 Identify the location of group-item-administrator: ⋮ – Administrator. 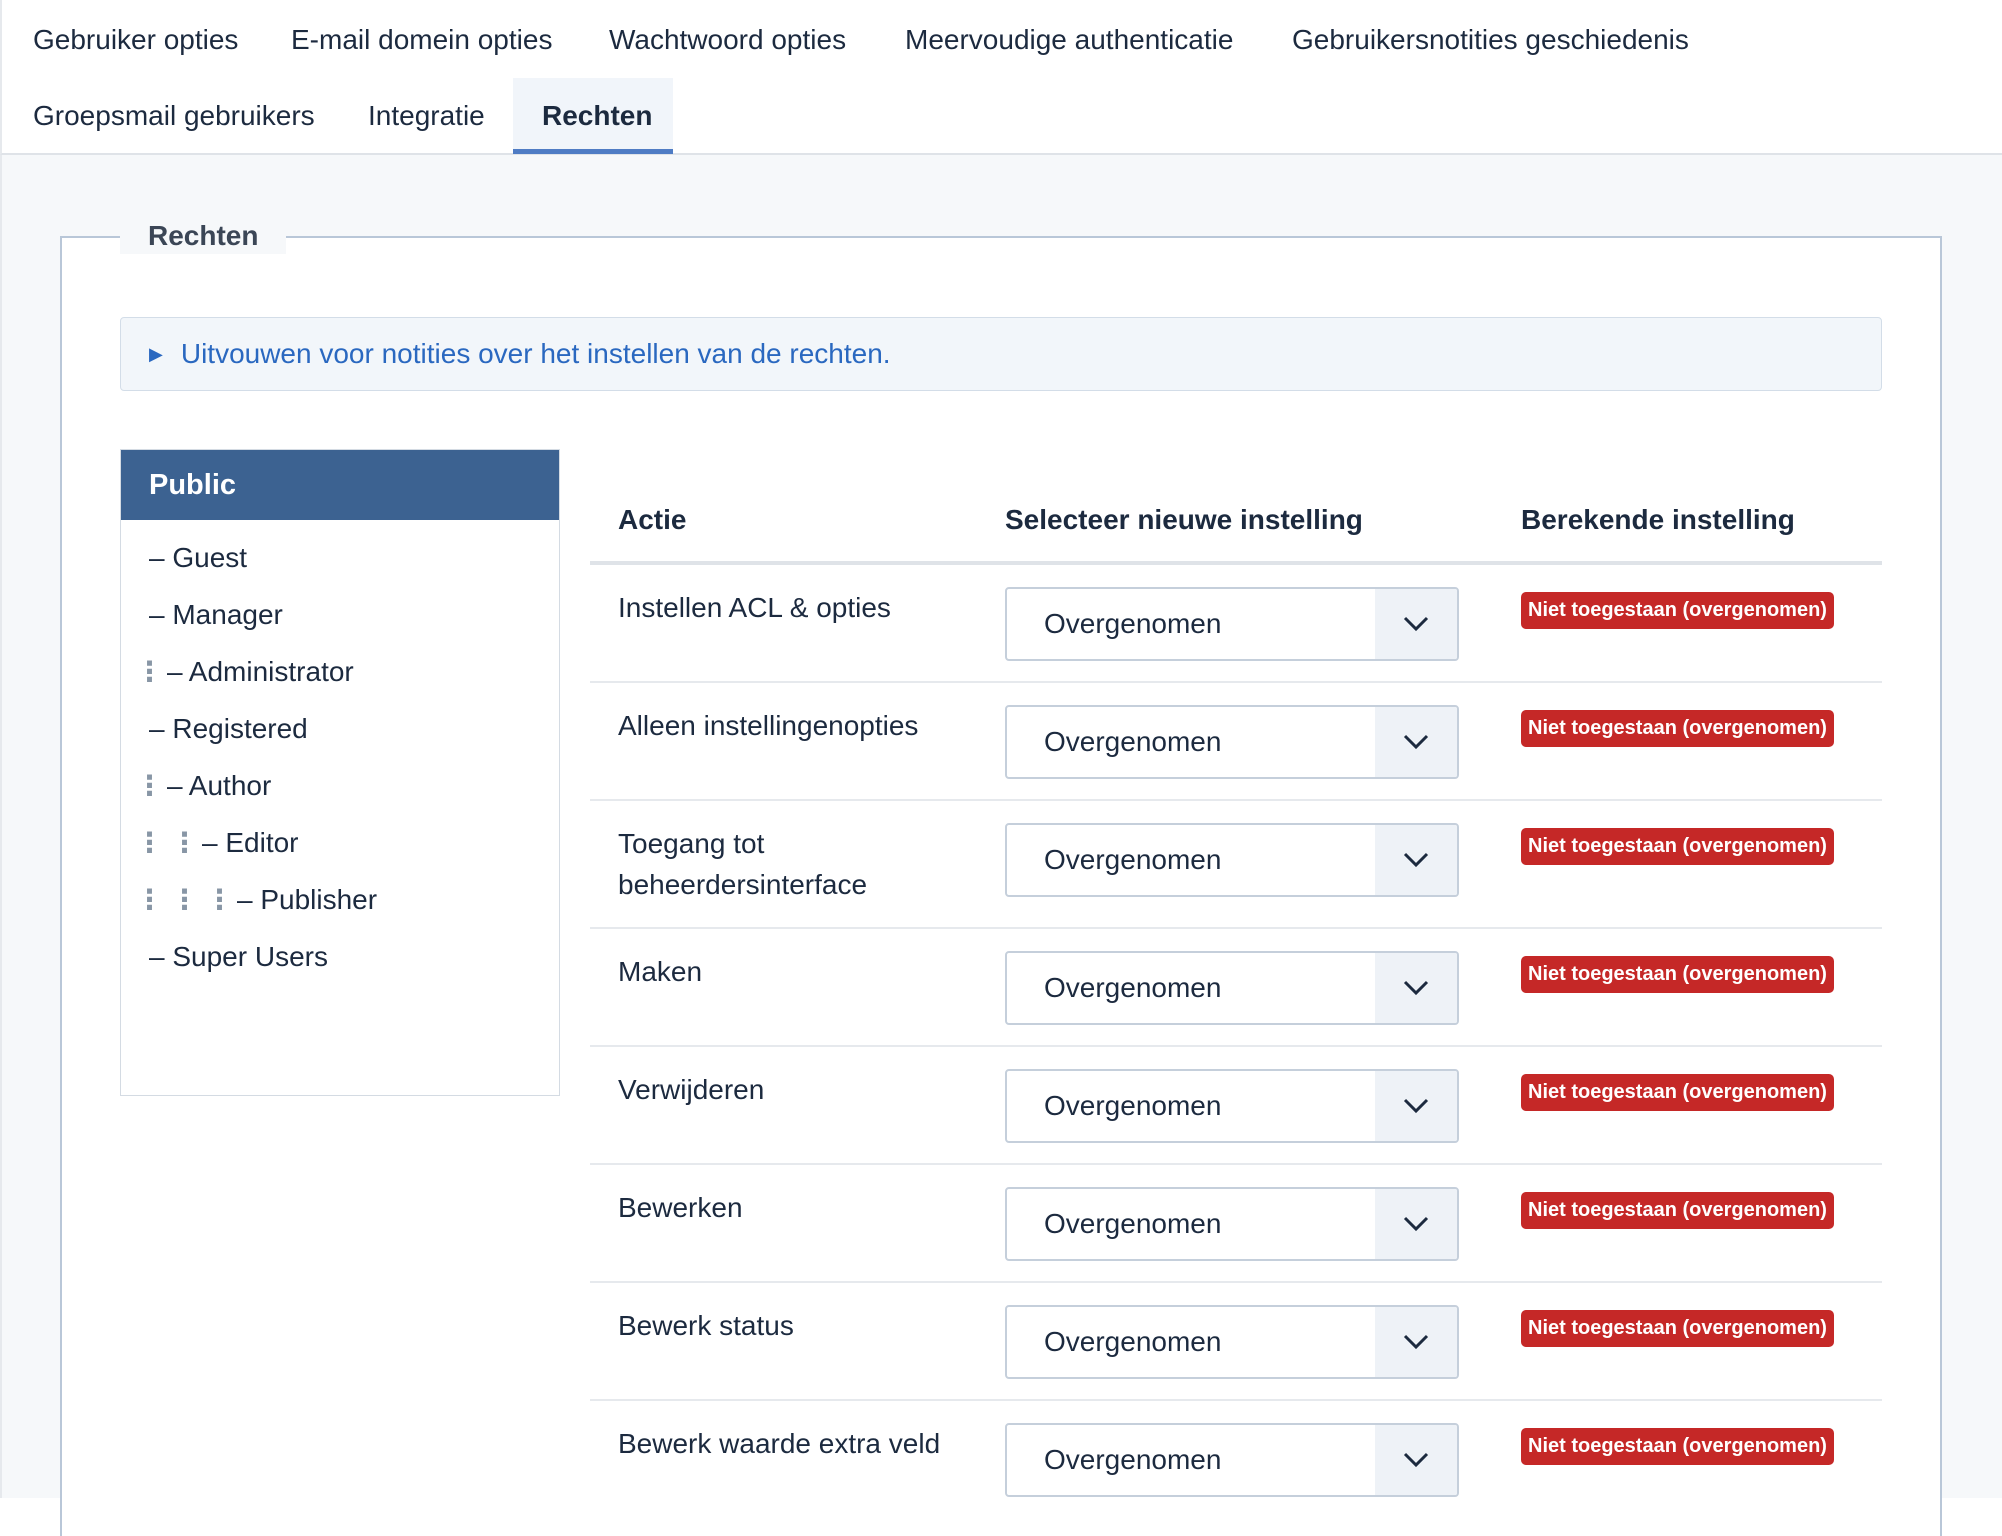
(340, 672).